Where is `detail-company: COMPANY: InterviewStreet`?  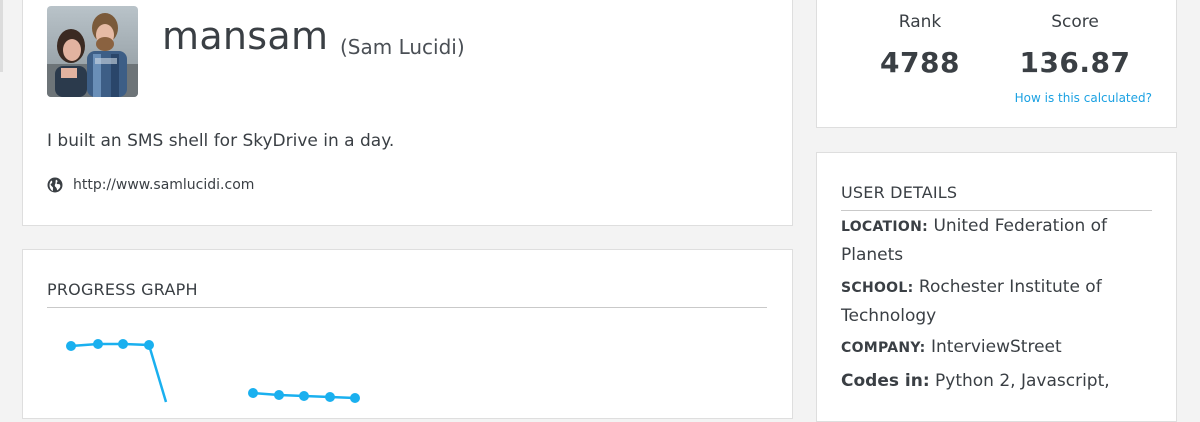
detail-company: COMPANY: InterviewStreet is located at coordinates (991, 347).